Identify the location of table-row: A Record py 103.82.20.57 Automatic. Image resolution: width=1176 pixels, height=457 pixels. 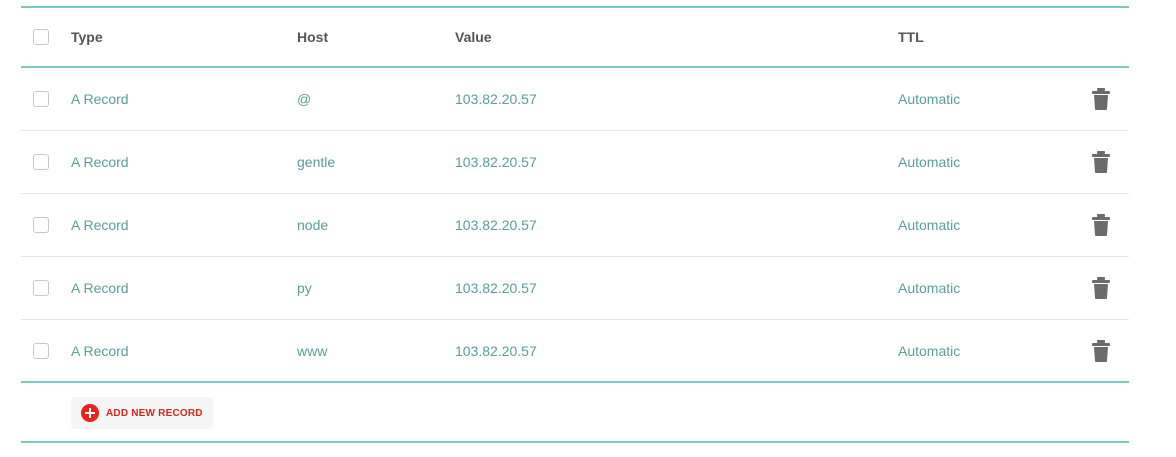
(575, 288).